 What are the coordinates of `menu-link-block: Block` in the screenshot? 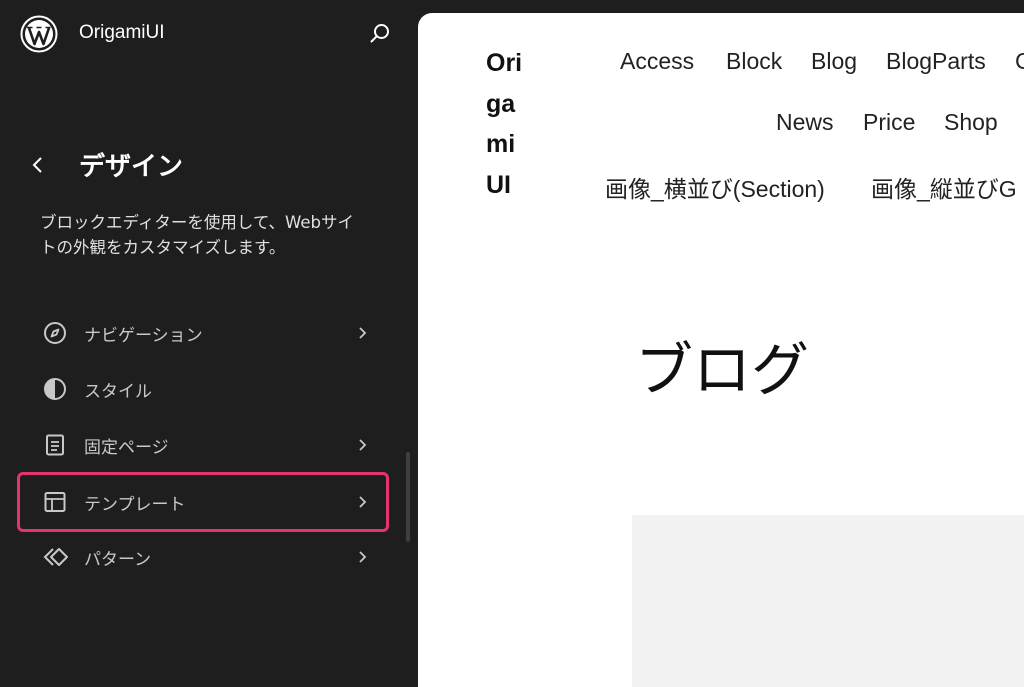 It's located at (754, 61).